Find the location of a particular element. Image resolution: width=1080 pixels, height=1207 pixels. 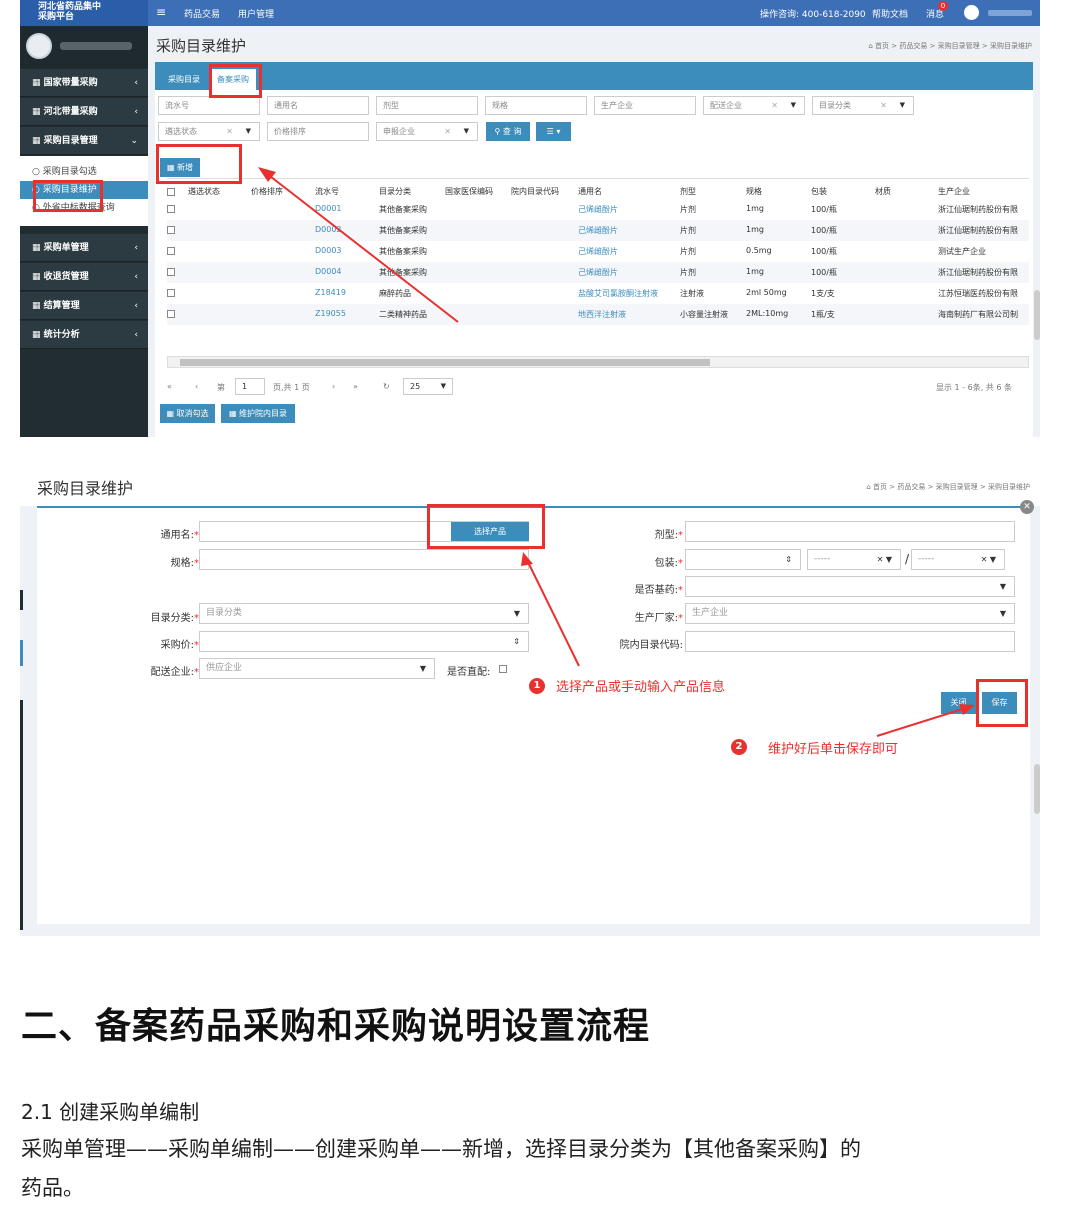

breadcrumb: ⌂ 首页 > 药品交易 > 采购目录管理 > 采购目录维护 is located at coordinates (948, 487).